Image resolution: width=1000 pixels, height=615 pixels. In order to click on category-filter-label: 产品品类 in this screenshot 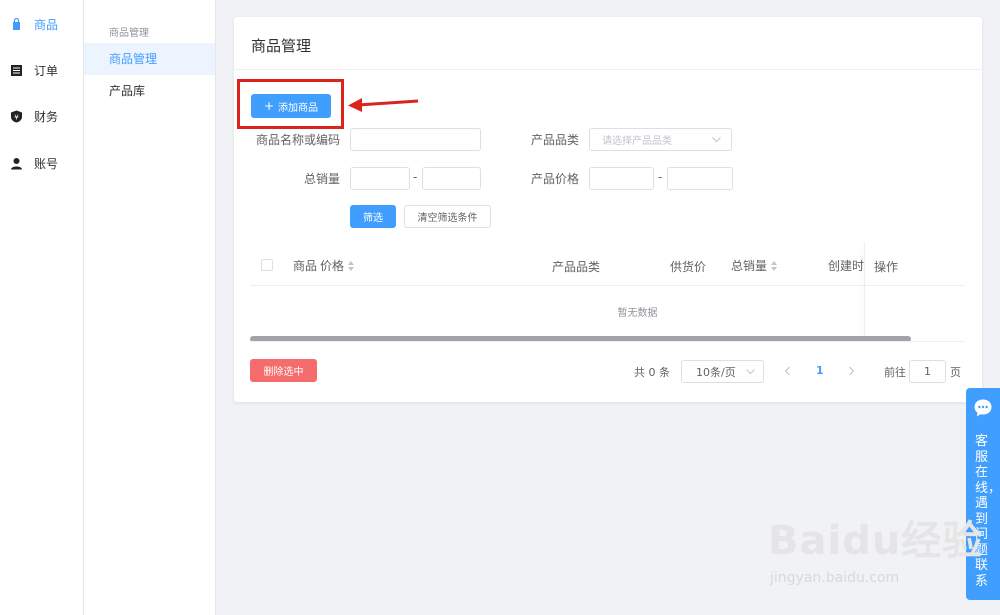, I will do `click(554, 140)`.